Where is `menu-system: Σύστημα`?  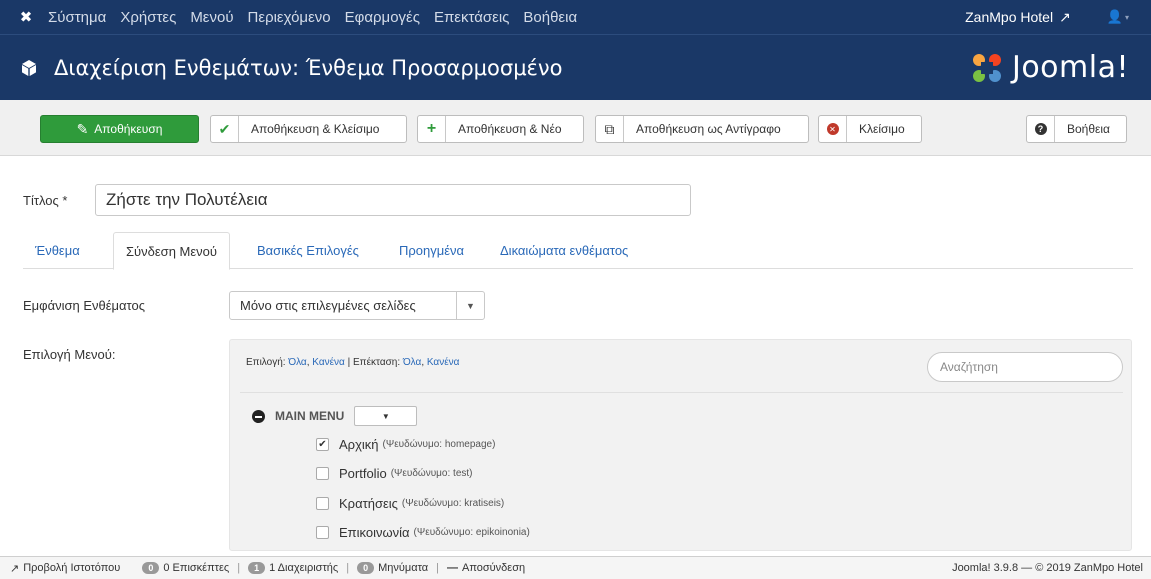
menu-system: Σύστημα is located at coordinates (77, 17).